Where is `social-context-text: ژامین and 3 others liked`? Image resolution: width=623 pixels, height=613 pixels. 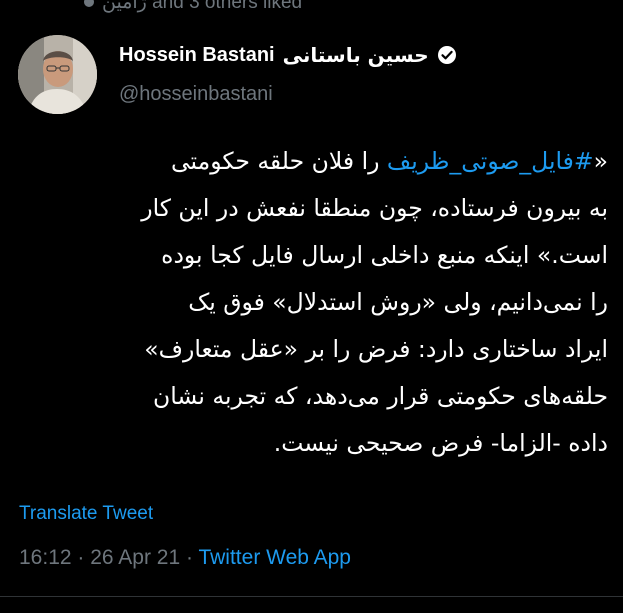
social-context-text: ژامین and 3 others liked is located at coordinates (202, 6).